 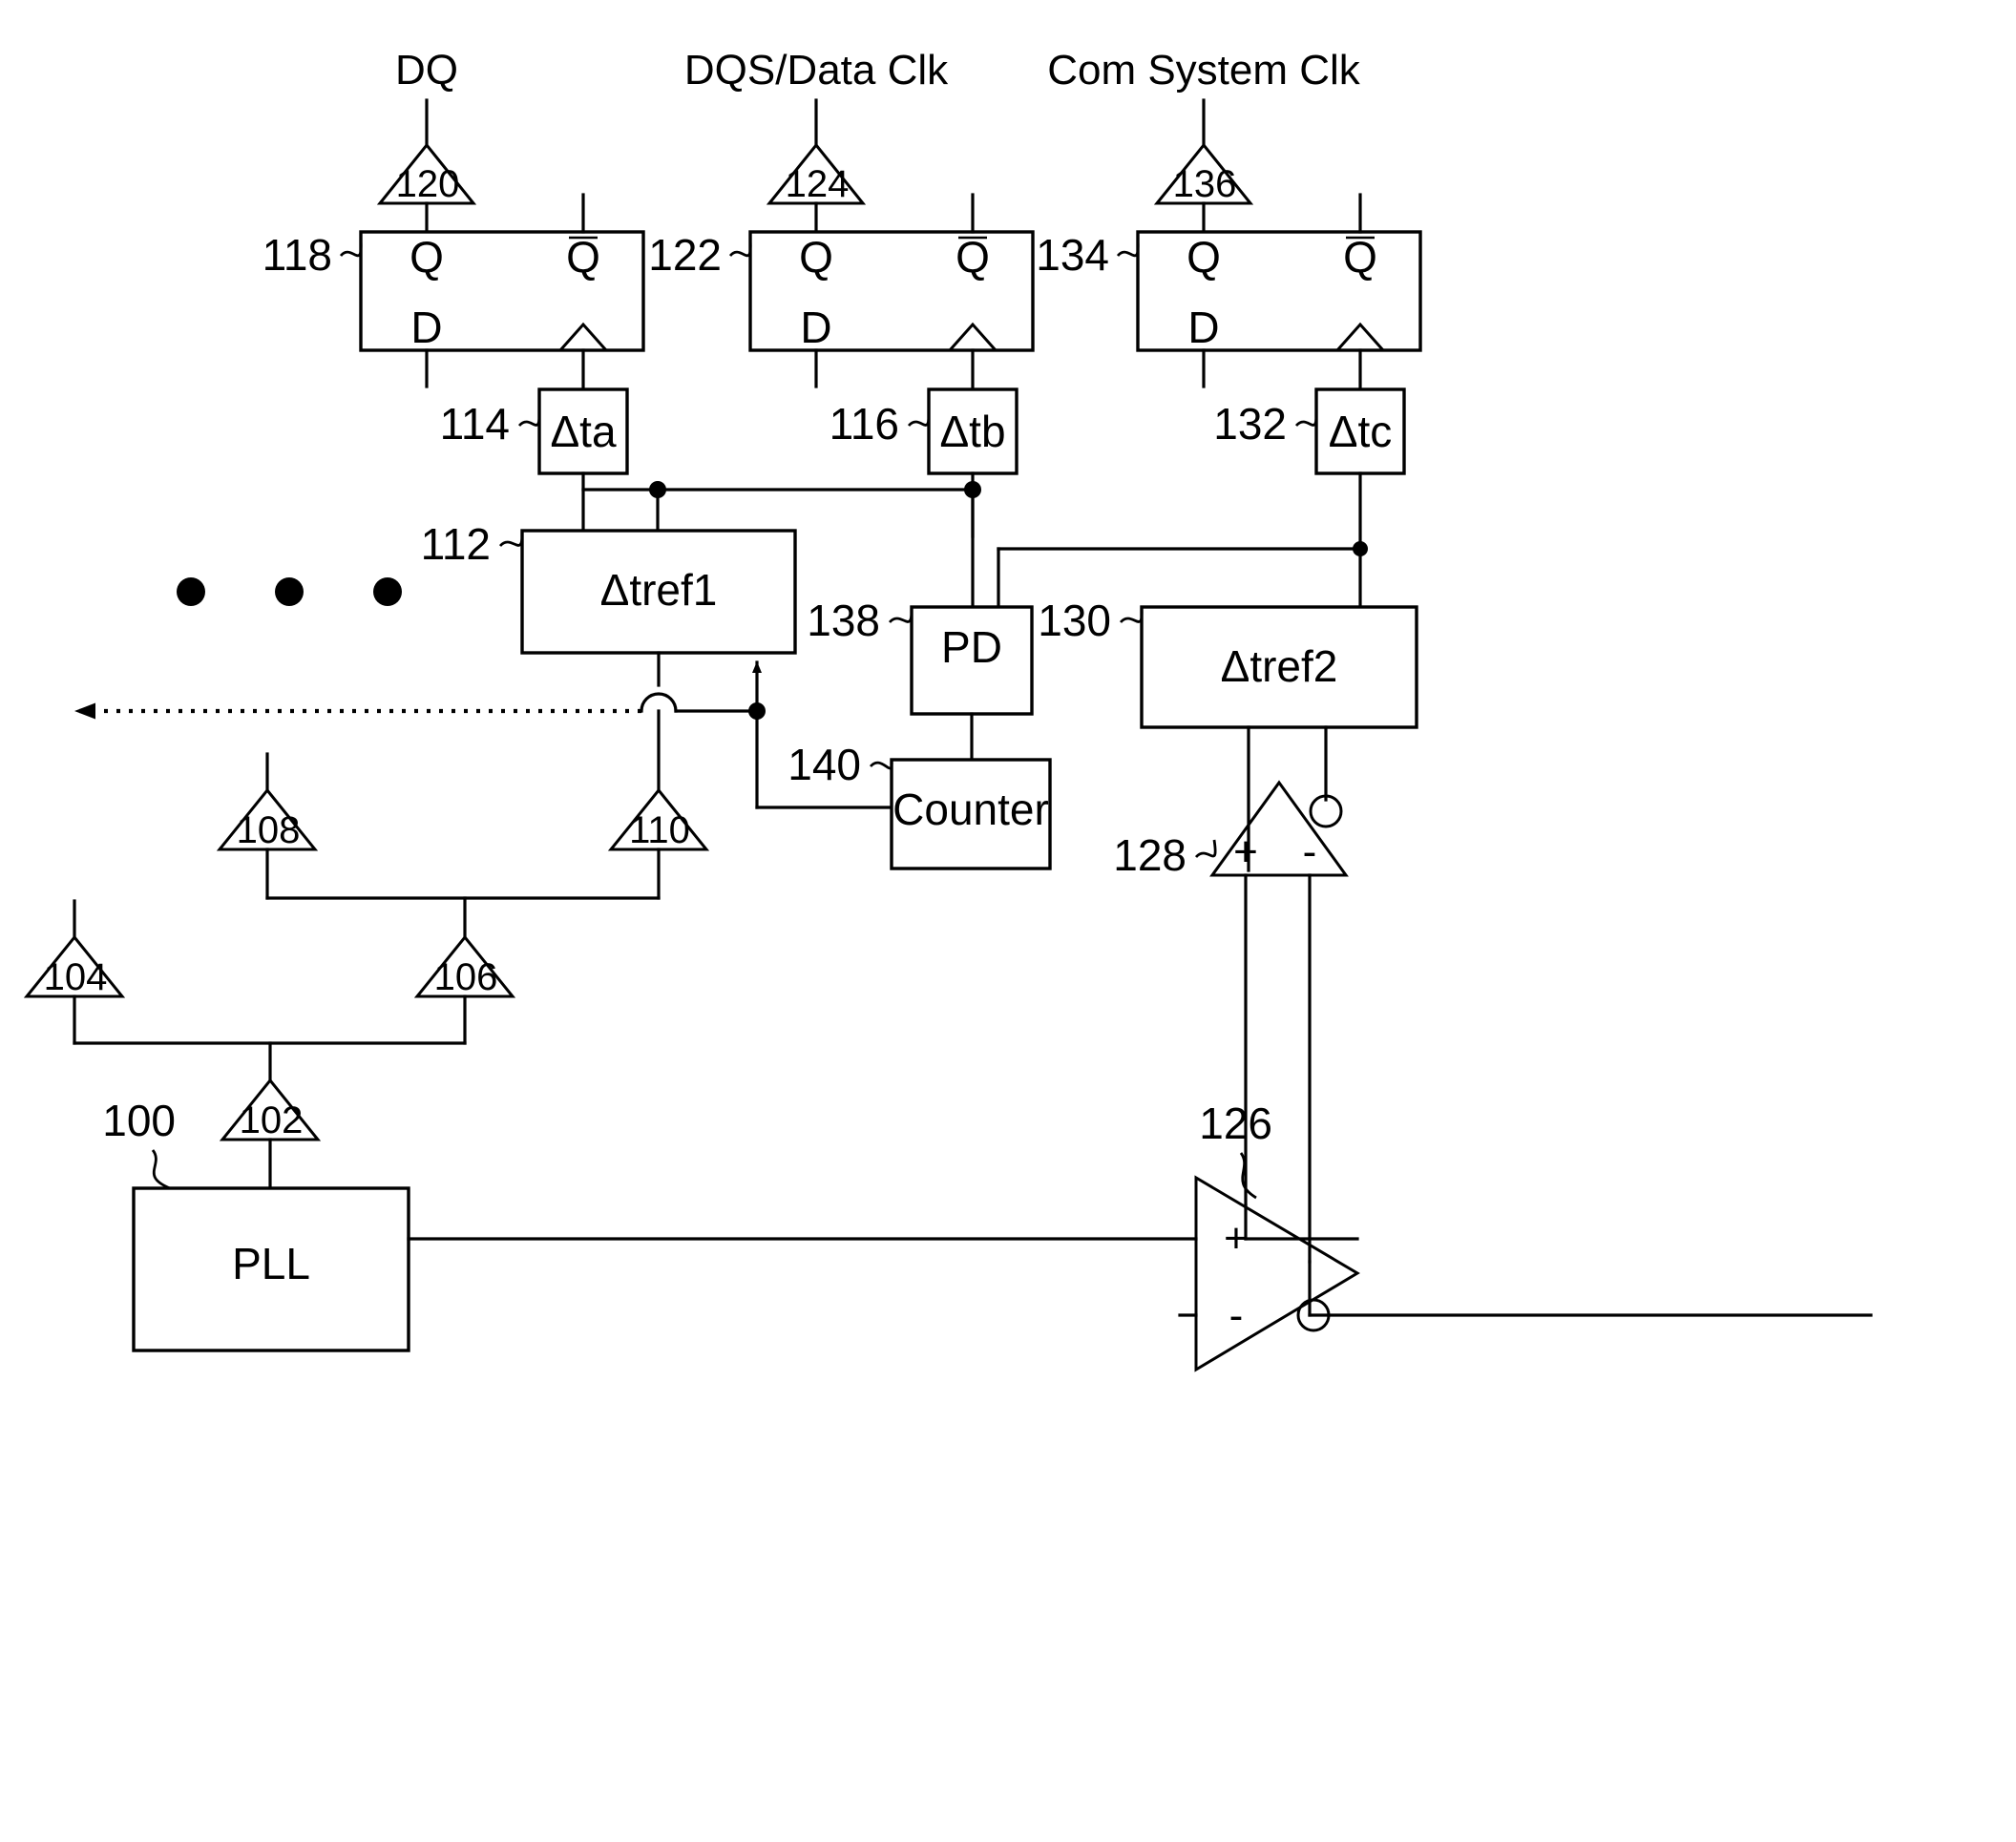 I want to click on ref-132: 132, so click(x=1250, y=424).